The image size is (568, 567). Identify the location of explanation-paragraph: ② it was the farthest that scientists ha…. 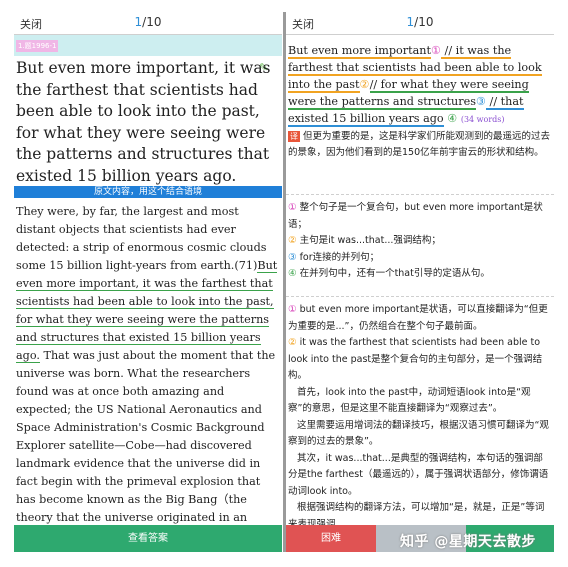
(420, 360).